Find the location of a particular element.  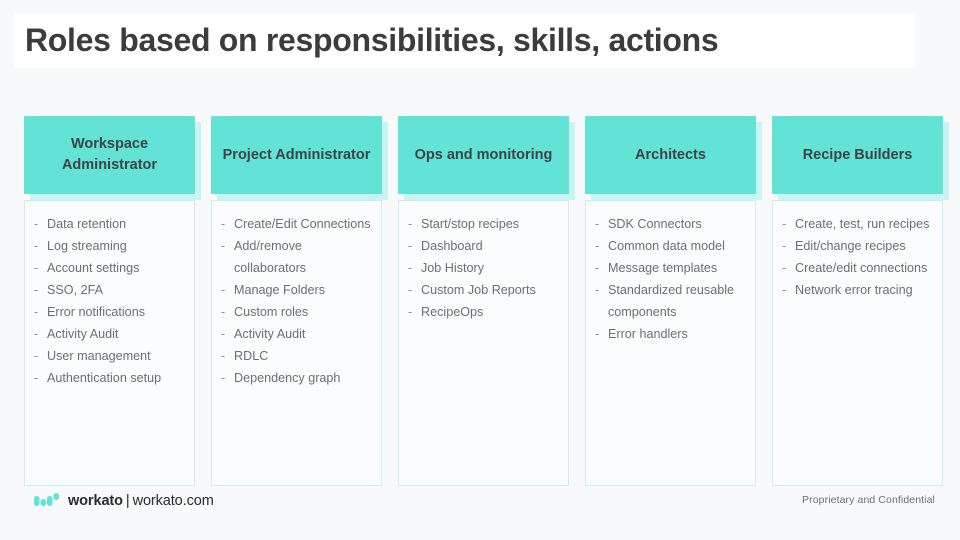

column-header-ops-and-monitoring: Ops and monitoring is located at coordinates (483, 155).